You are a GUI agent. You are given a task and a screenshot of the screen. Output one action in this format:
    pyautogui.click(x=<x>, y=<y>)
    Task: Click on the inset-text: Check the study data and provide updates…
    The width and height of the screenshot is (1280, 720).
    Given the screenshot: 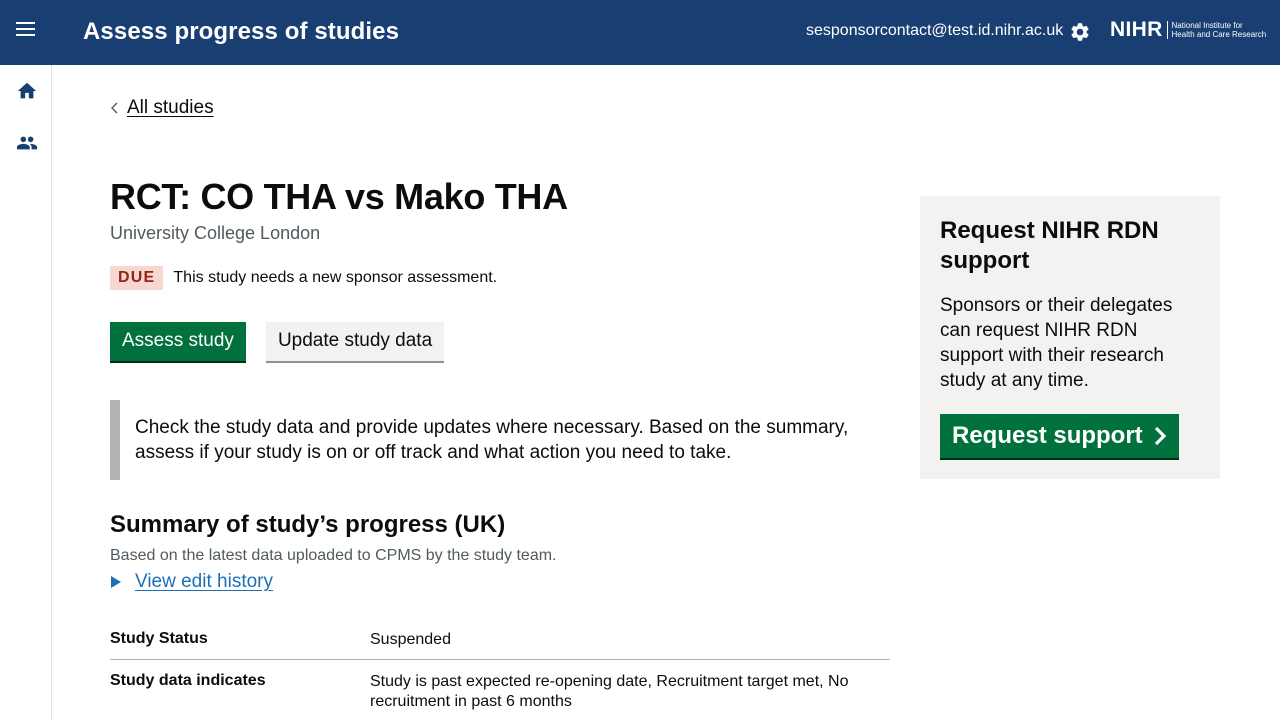 What is the action you would take?
    pyautogui.click(x=500, y=440)
    